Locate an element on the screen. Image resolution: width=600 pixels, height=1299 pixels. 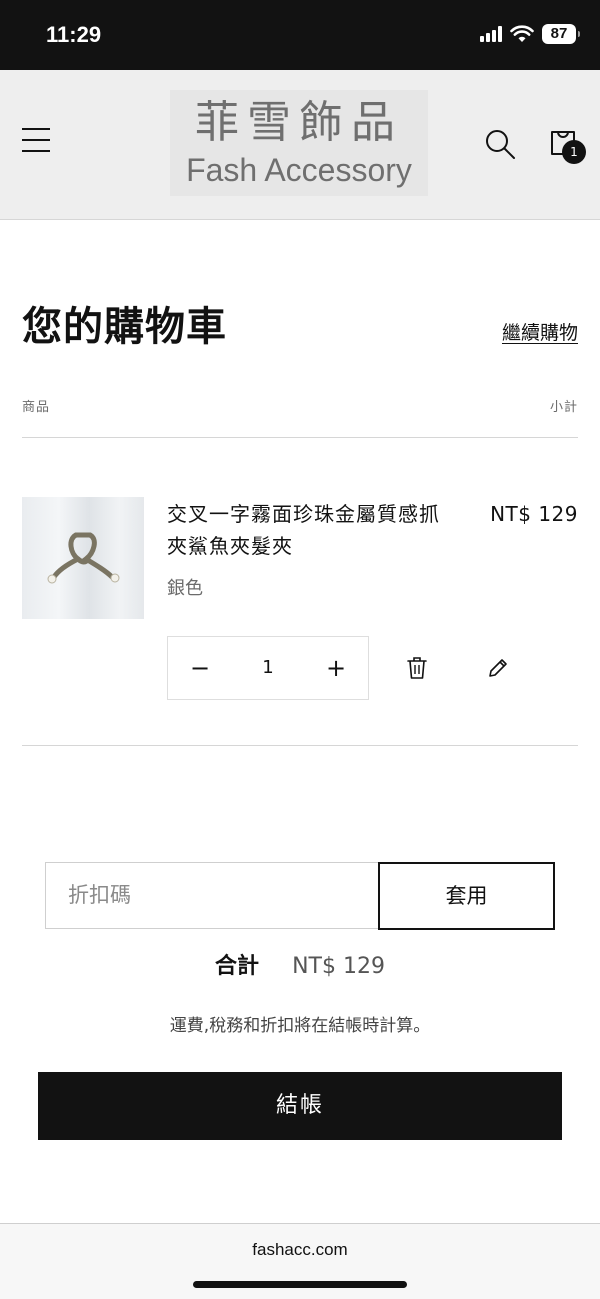
menu-icon is located at coordinates (36, 142).